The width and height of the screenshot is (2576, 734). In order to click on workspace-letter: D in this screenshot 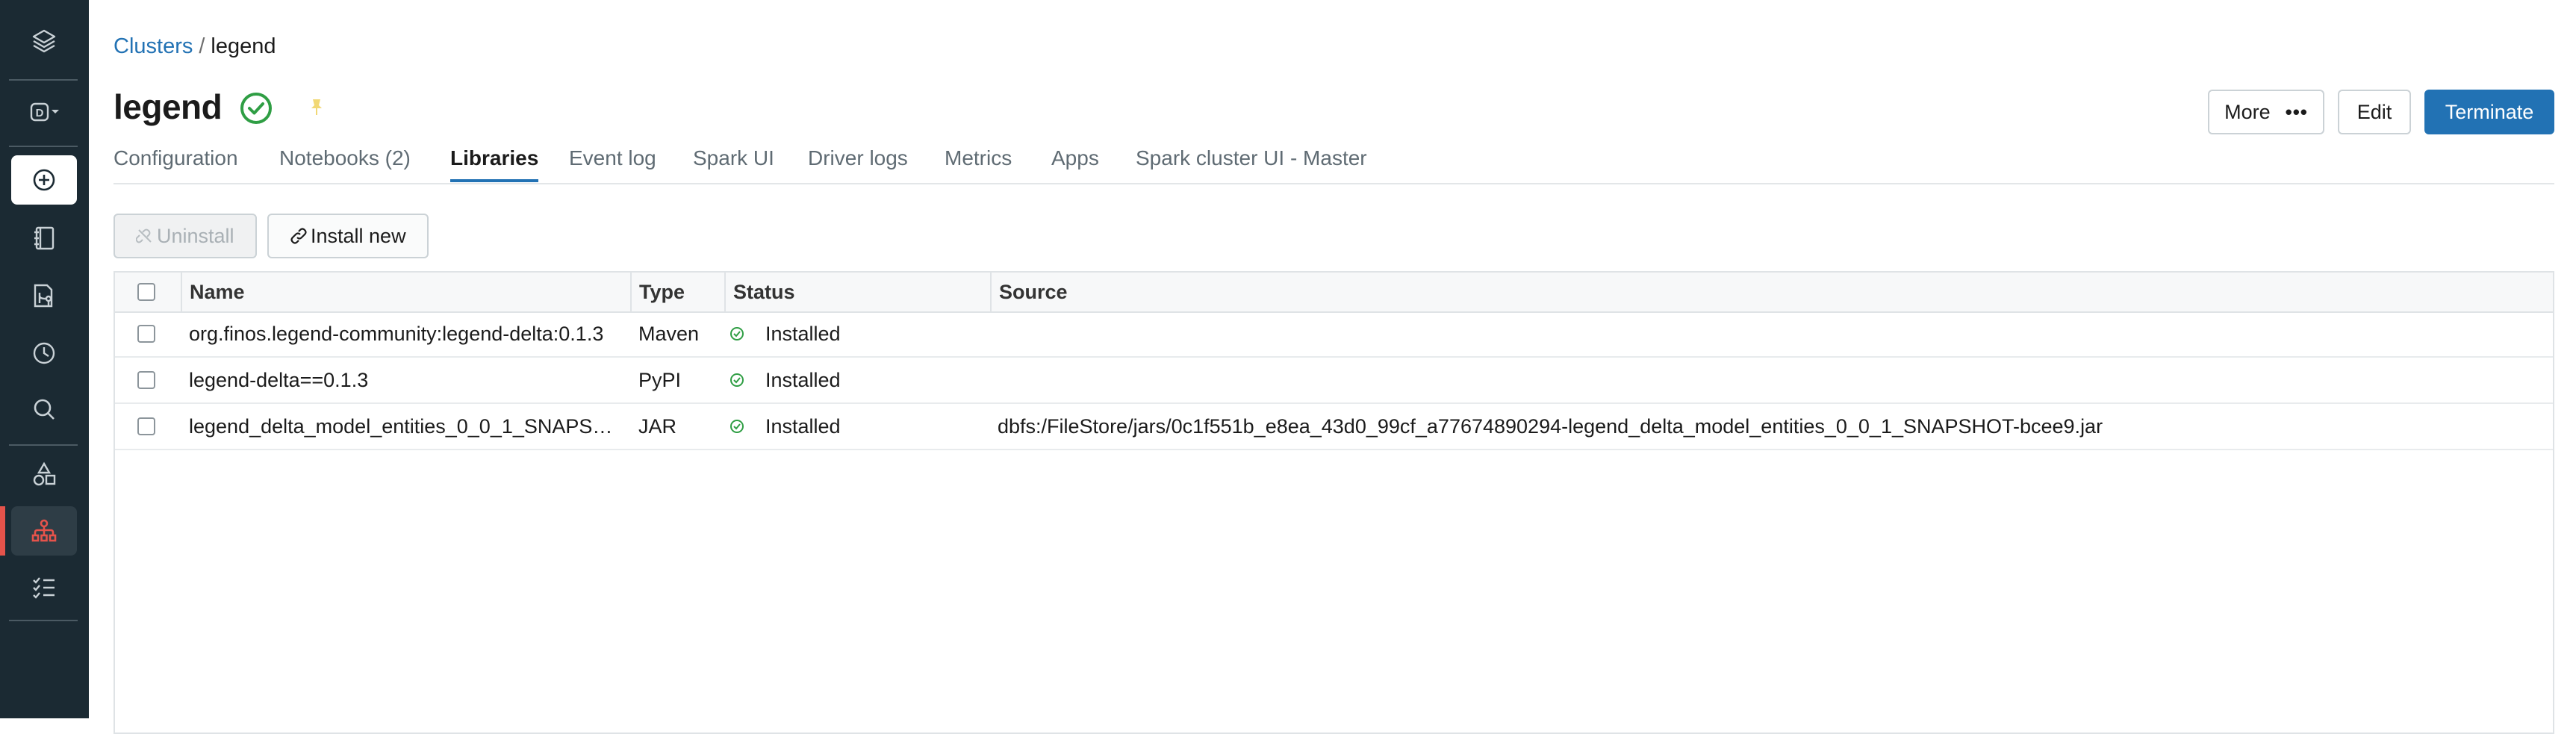, I will do `click(40, 113)`.